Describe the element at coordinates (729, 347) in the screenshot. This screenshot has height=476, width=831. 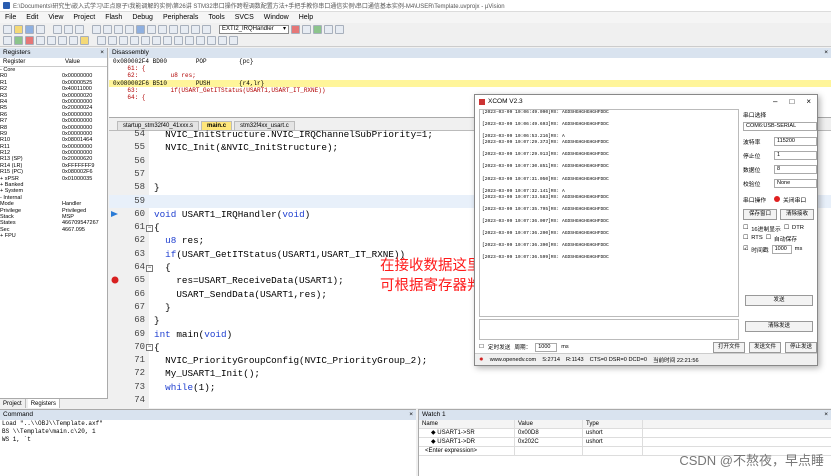
I see `open-file-button: 打开文件` at that location.